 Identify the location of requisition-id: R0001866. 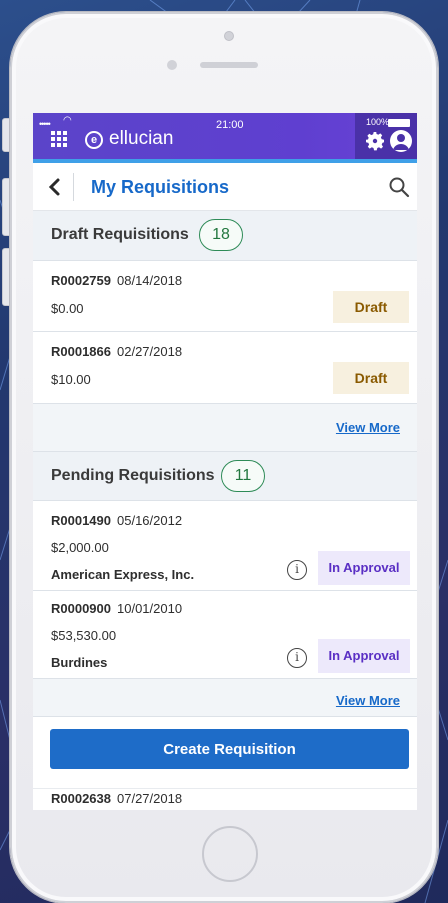
(81, 351).